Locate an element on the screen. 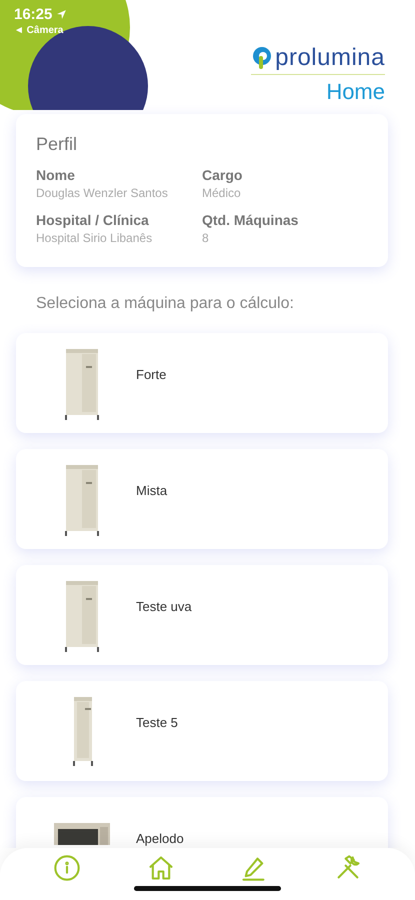  machine-name: Apelodo is located at coordinates (160, 838).